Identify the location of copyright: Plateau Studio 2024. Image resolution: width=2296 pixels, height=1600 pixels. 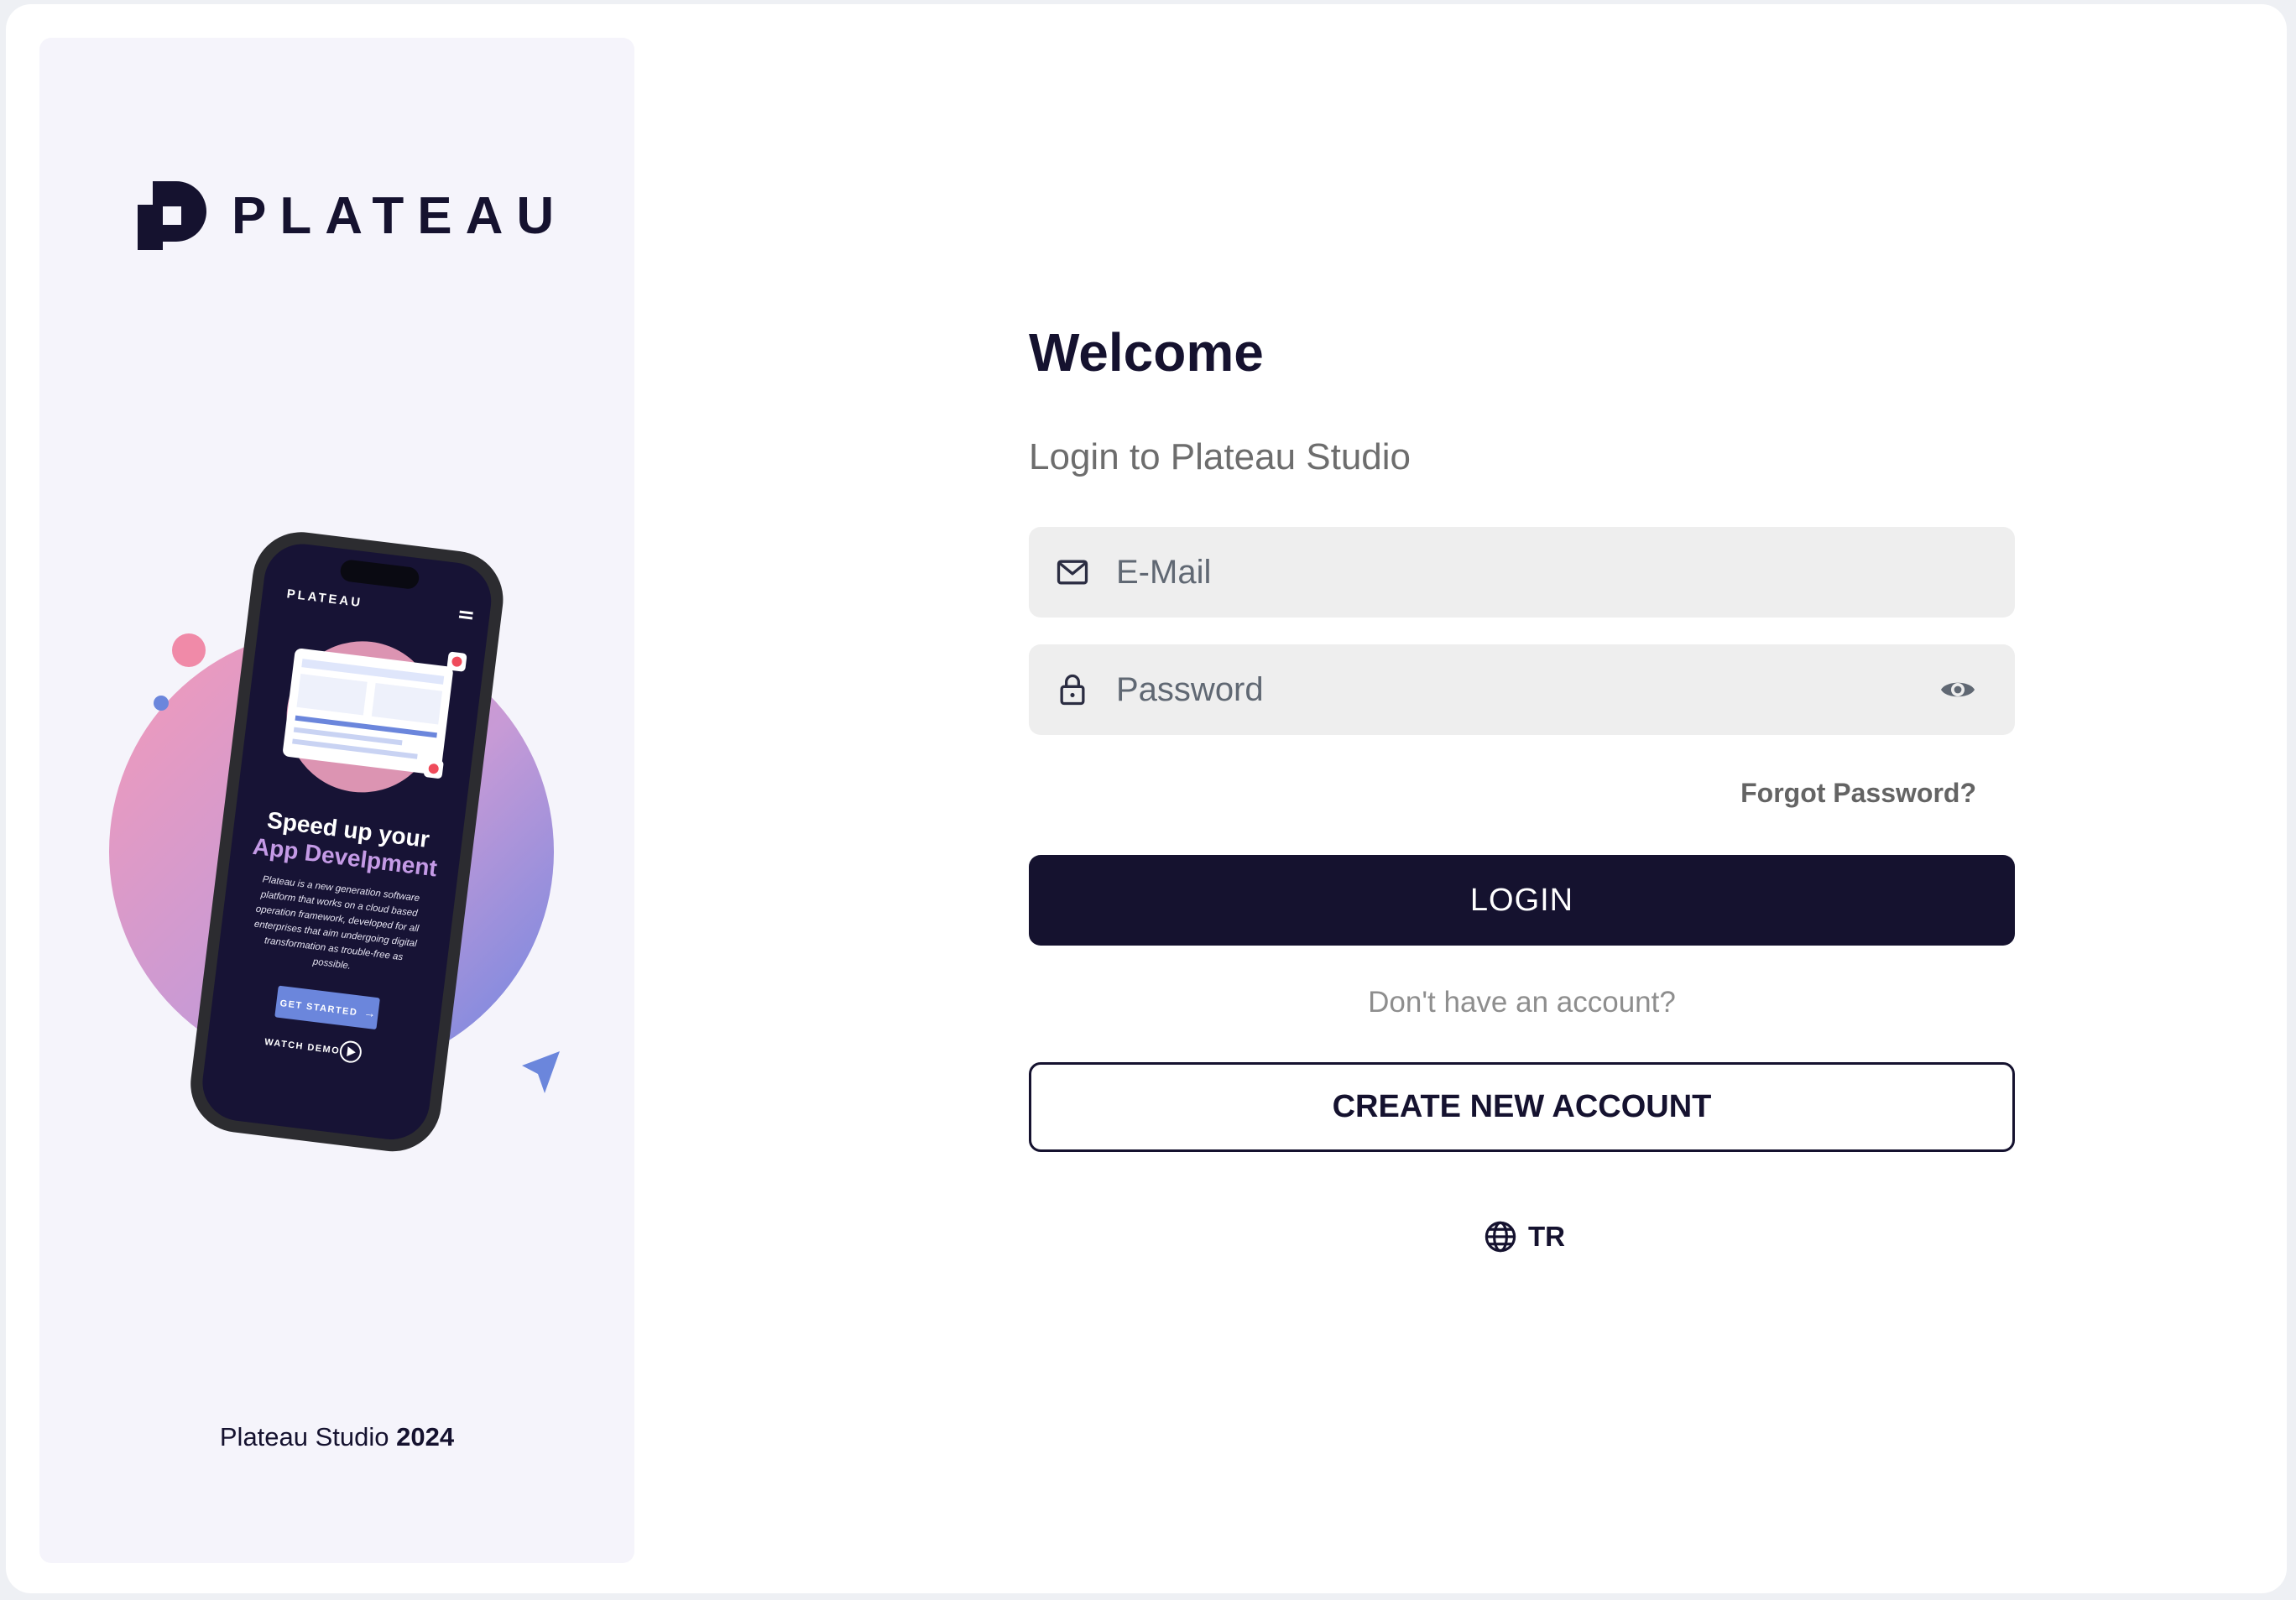
(336, 1437).